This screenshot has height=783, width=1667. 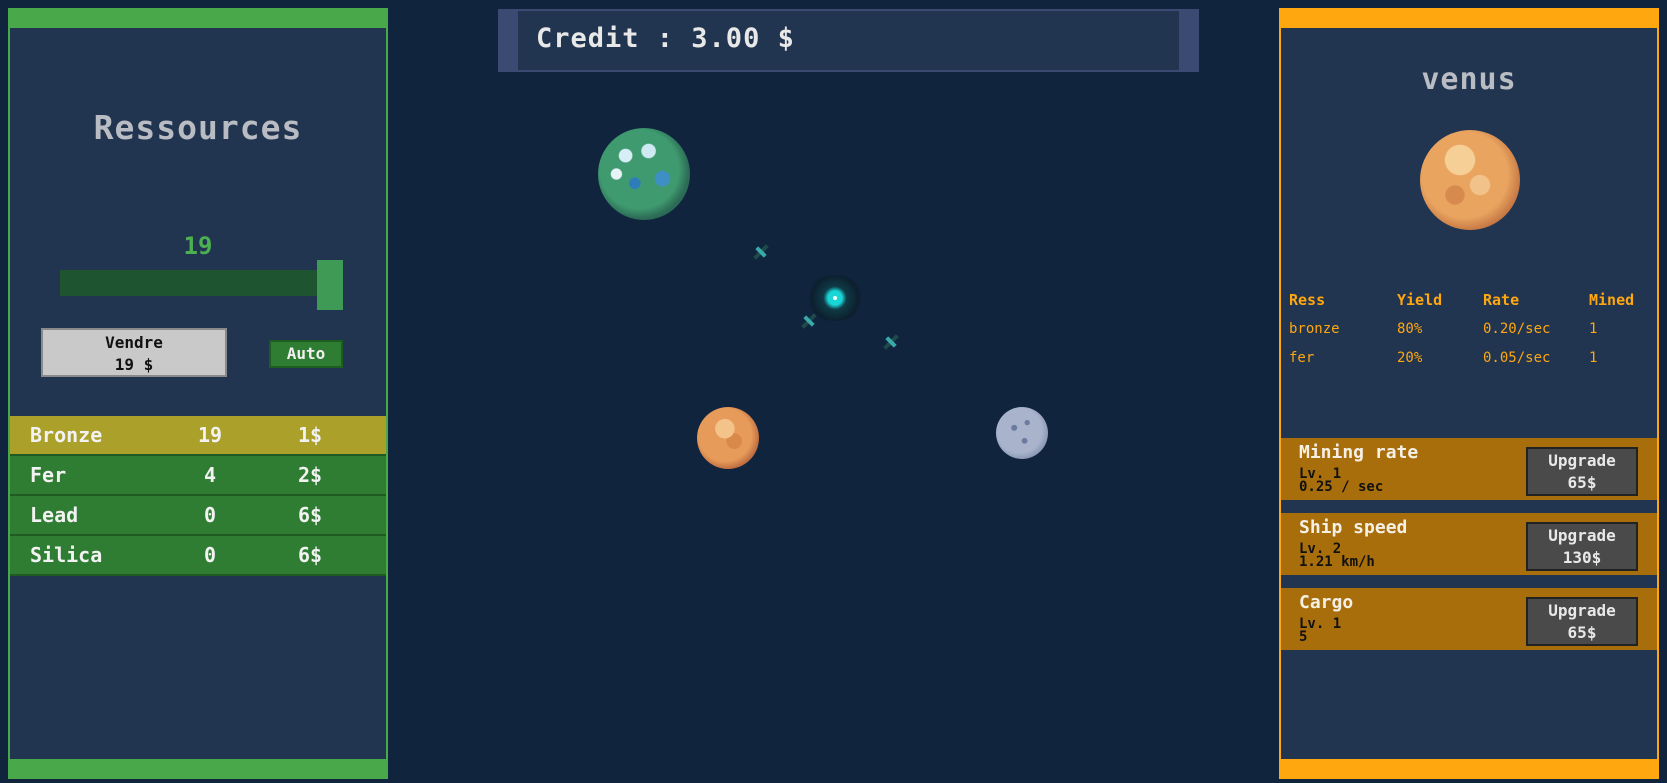 I want to click on upgrade-mining-rate: Mining rate Lv. 1 0.25 / sec Upgrade 65$, so click(x=1469, y=469).